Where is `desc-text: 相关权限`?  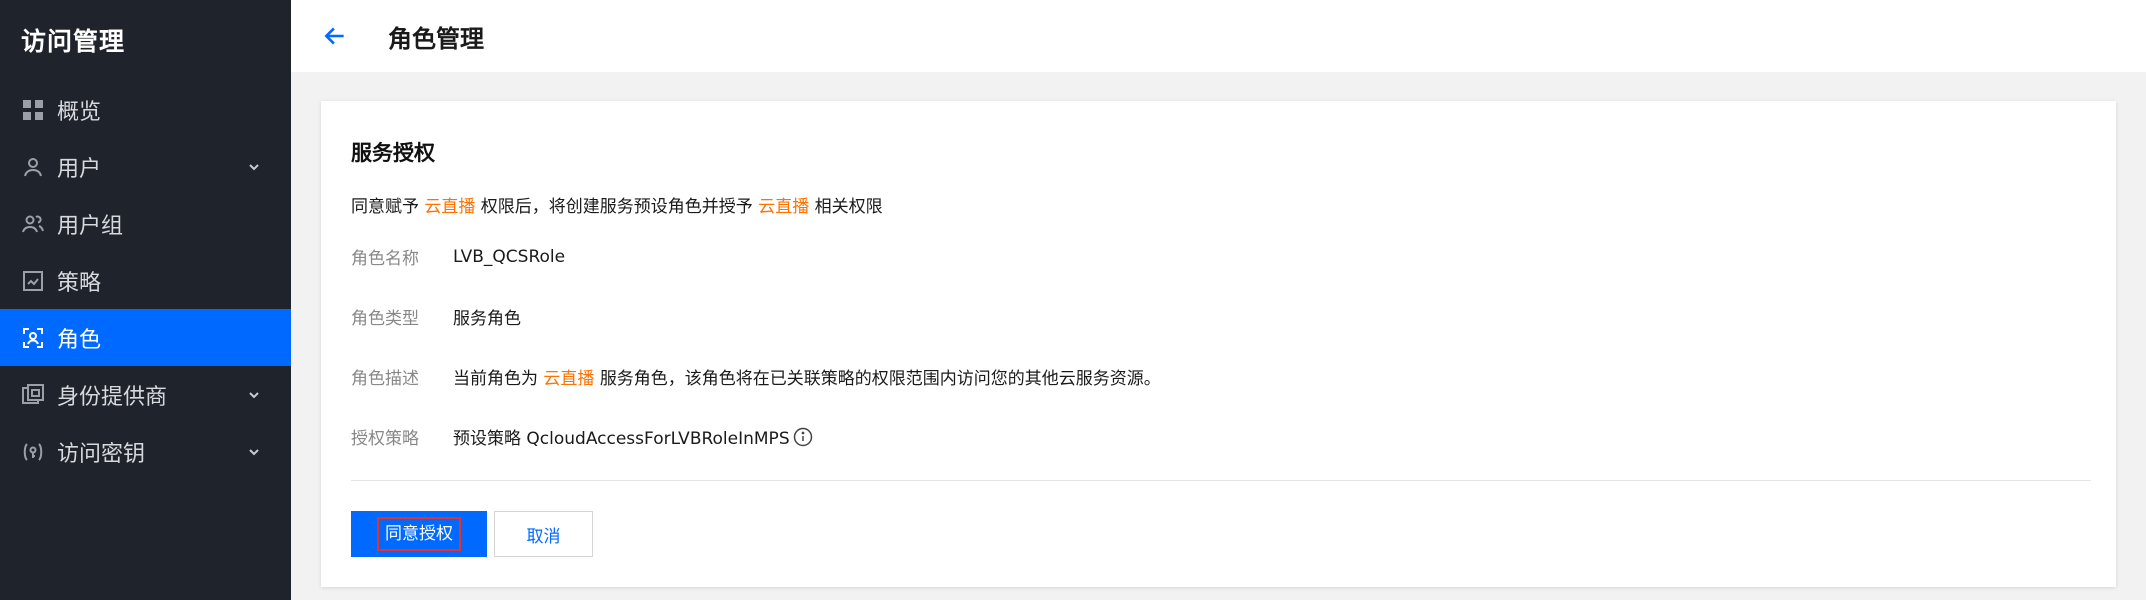
desc-text: 相关权限 is located at coordinates (846, 207).